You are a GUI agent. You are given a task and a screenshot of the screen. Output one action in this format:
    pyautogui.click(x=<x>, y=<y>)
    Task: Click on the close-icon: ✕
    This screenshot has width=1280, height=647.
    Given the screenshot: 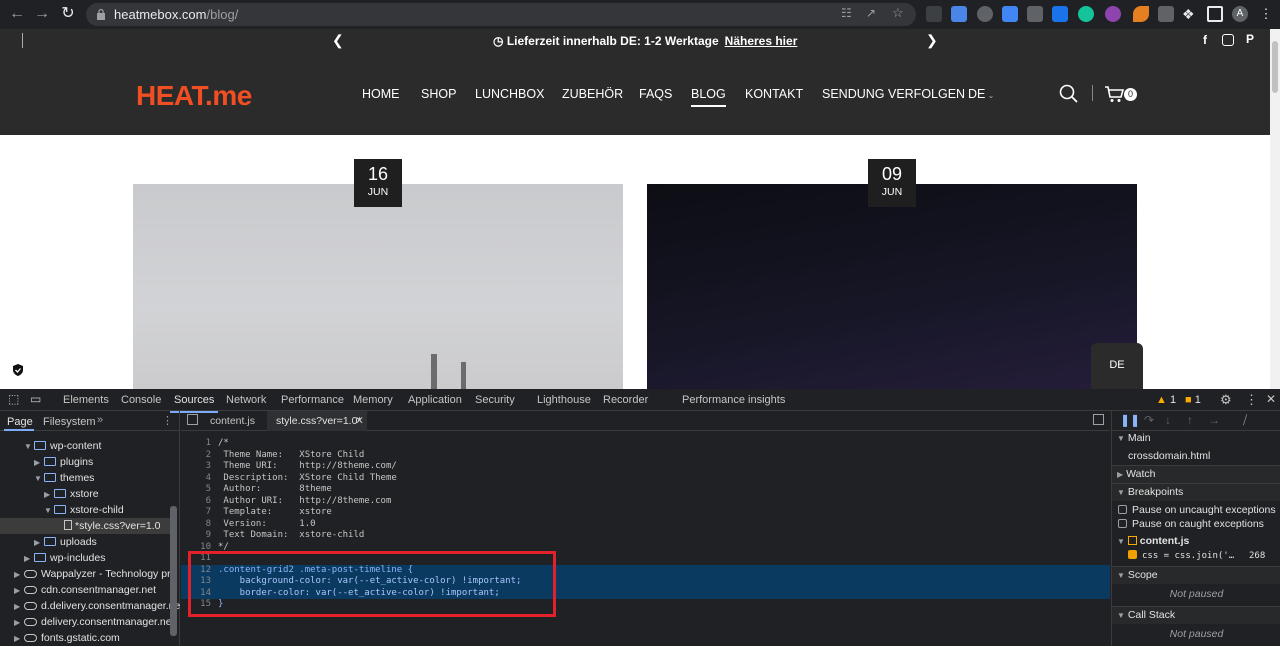 What is the action you would take?
    pyautogui.click(x=1271, y=399)
    